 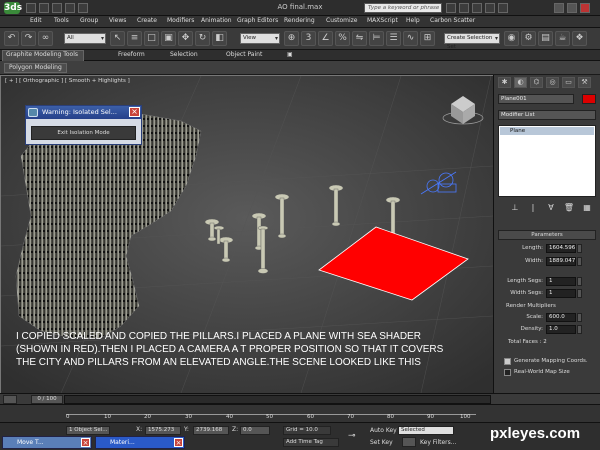 What do you see at coordinates (561, 293) in the screenshot?
I see `width-segs-field: 1` at bounding box center [561, 293].